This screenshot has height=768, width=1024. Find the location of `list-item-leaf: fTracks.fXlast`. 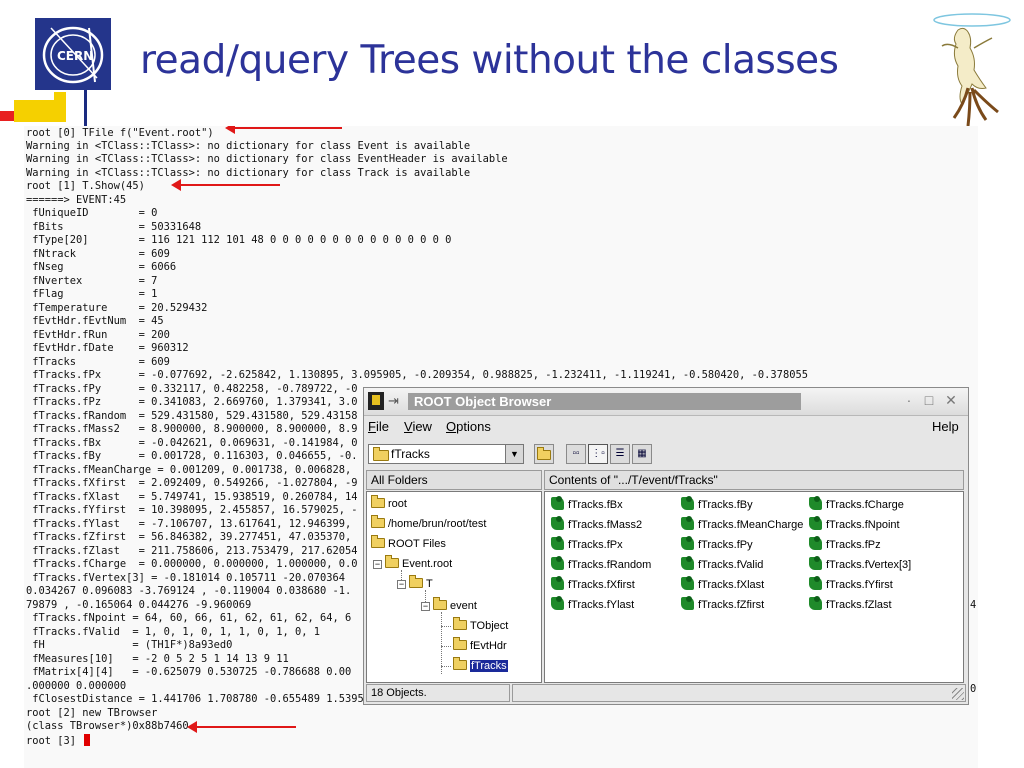

list-item-leaf: fTracks.fXlast is located at coordinates (722, 585).